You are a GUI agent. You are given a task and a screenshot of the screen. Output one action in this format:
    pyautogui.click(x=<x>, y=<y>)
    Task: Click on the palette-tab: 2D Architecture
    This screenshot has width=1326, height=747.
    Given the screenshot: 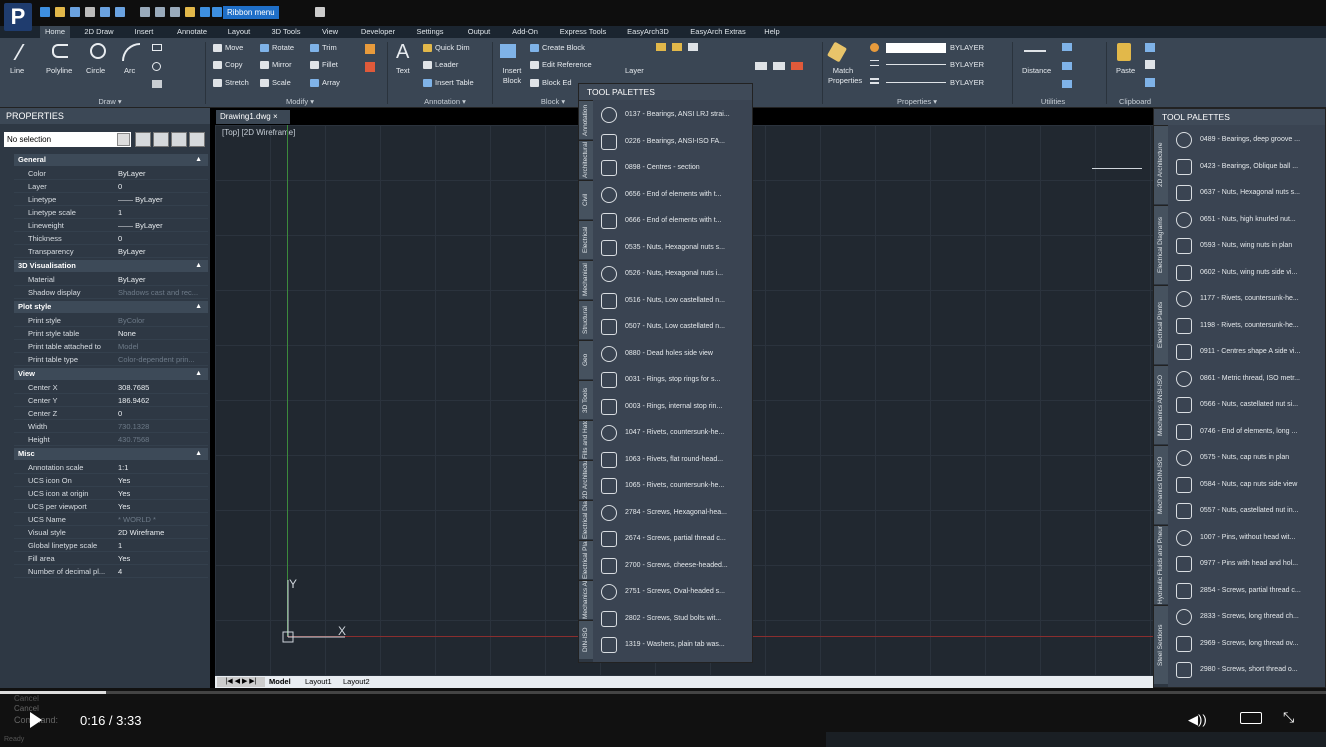 What is the action you would take?
    pyautogui.click(x=1161, y=164)
    